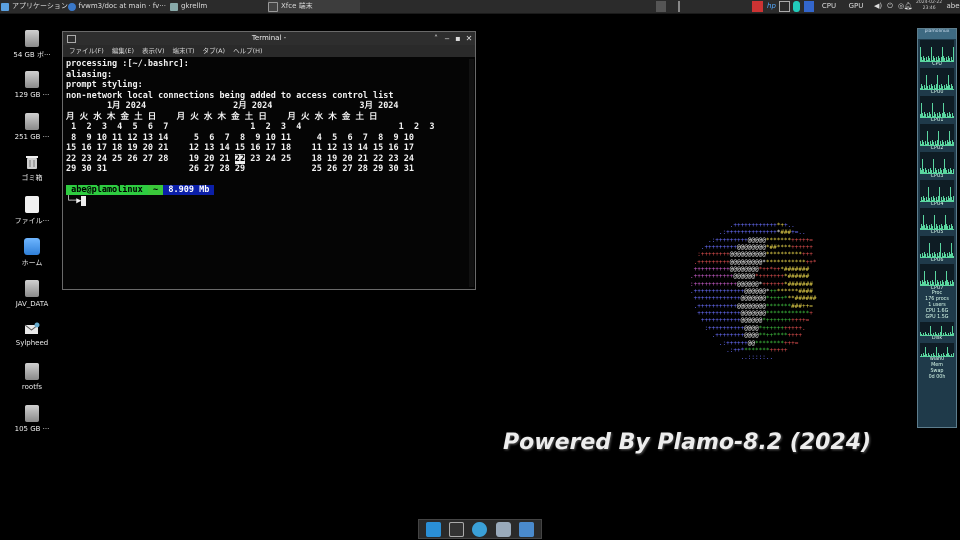 This screenshot has height=540, width=960. Describe the element at coordinates (829, 6) in the screenshot. I see `cpu-monitor: CPU` at that location.